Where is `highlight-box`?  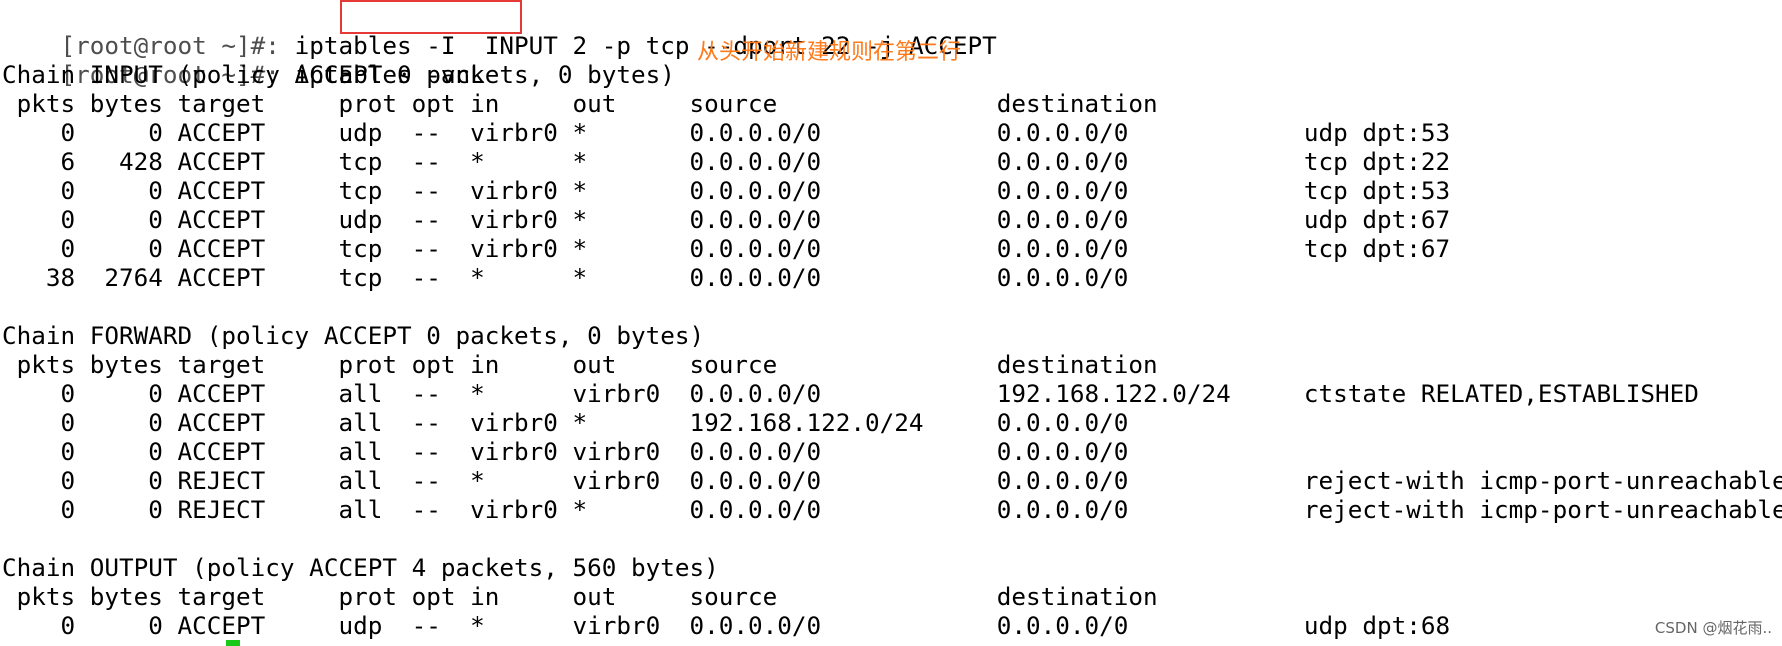 highlight-box is located at coordinates (431, 17).